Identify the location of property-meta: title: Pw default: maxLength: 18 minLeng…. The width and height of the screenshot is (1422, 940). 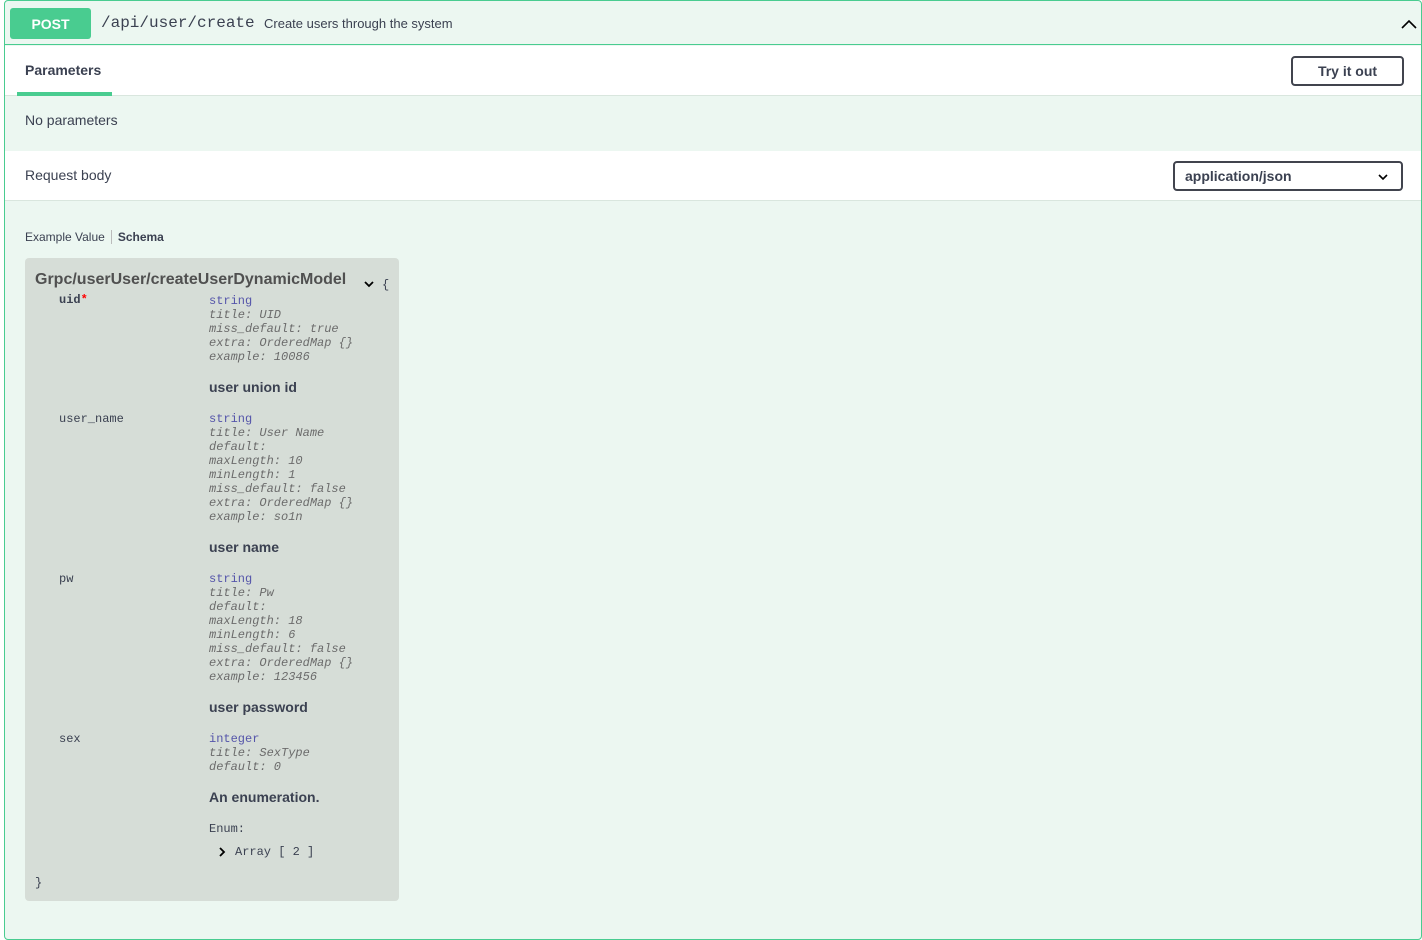
(281, 635).